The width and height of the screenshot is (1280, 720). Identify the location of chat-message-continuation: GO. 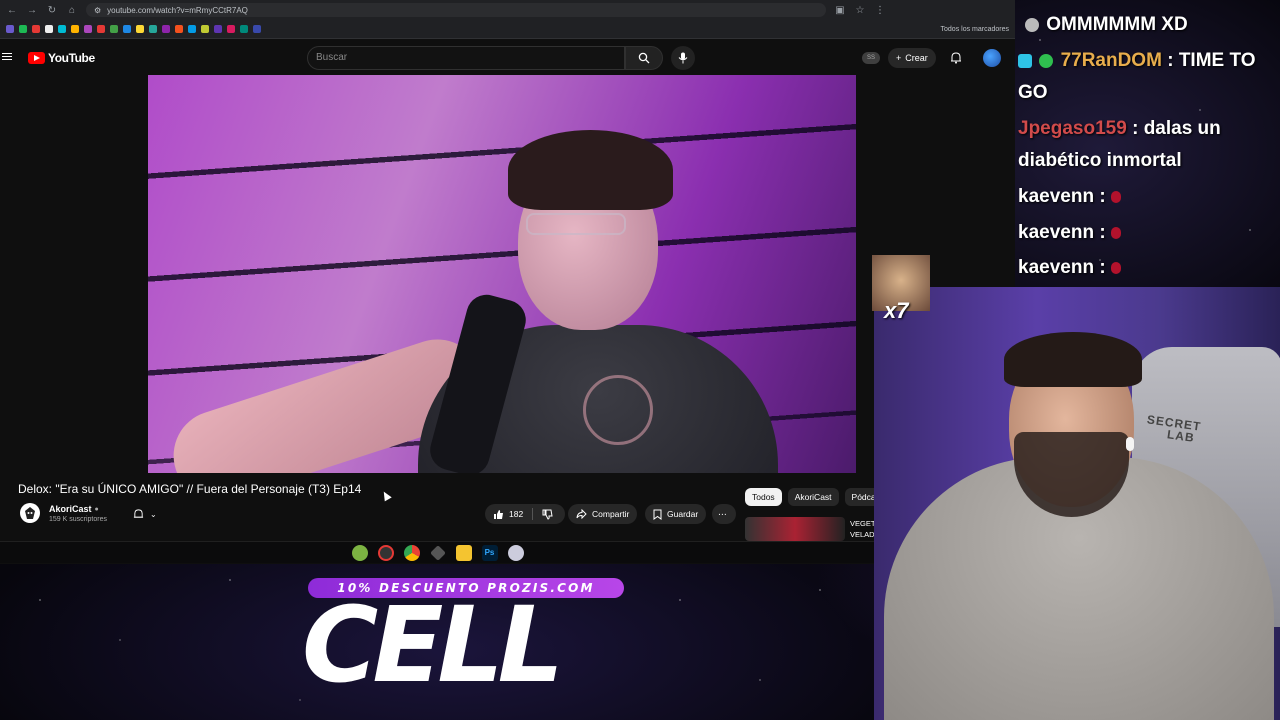
(1033, 93).